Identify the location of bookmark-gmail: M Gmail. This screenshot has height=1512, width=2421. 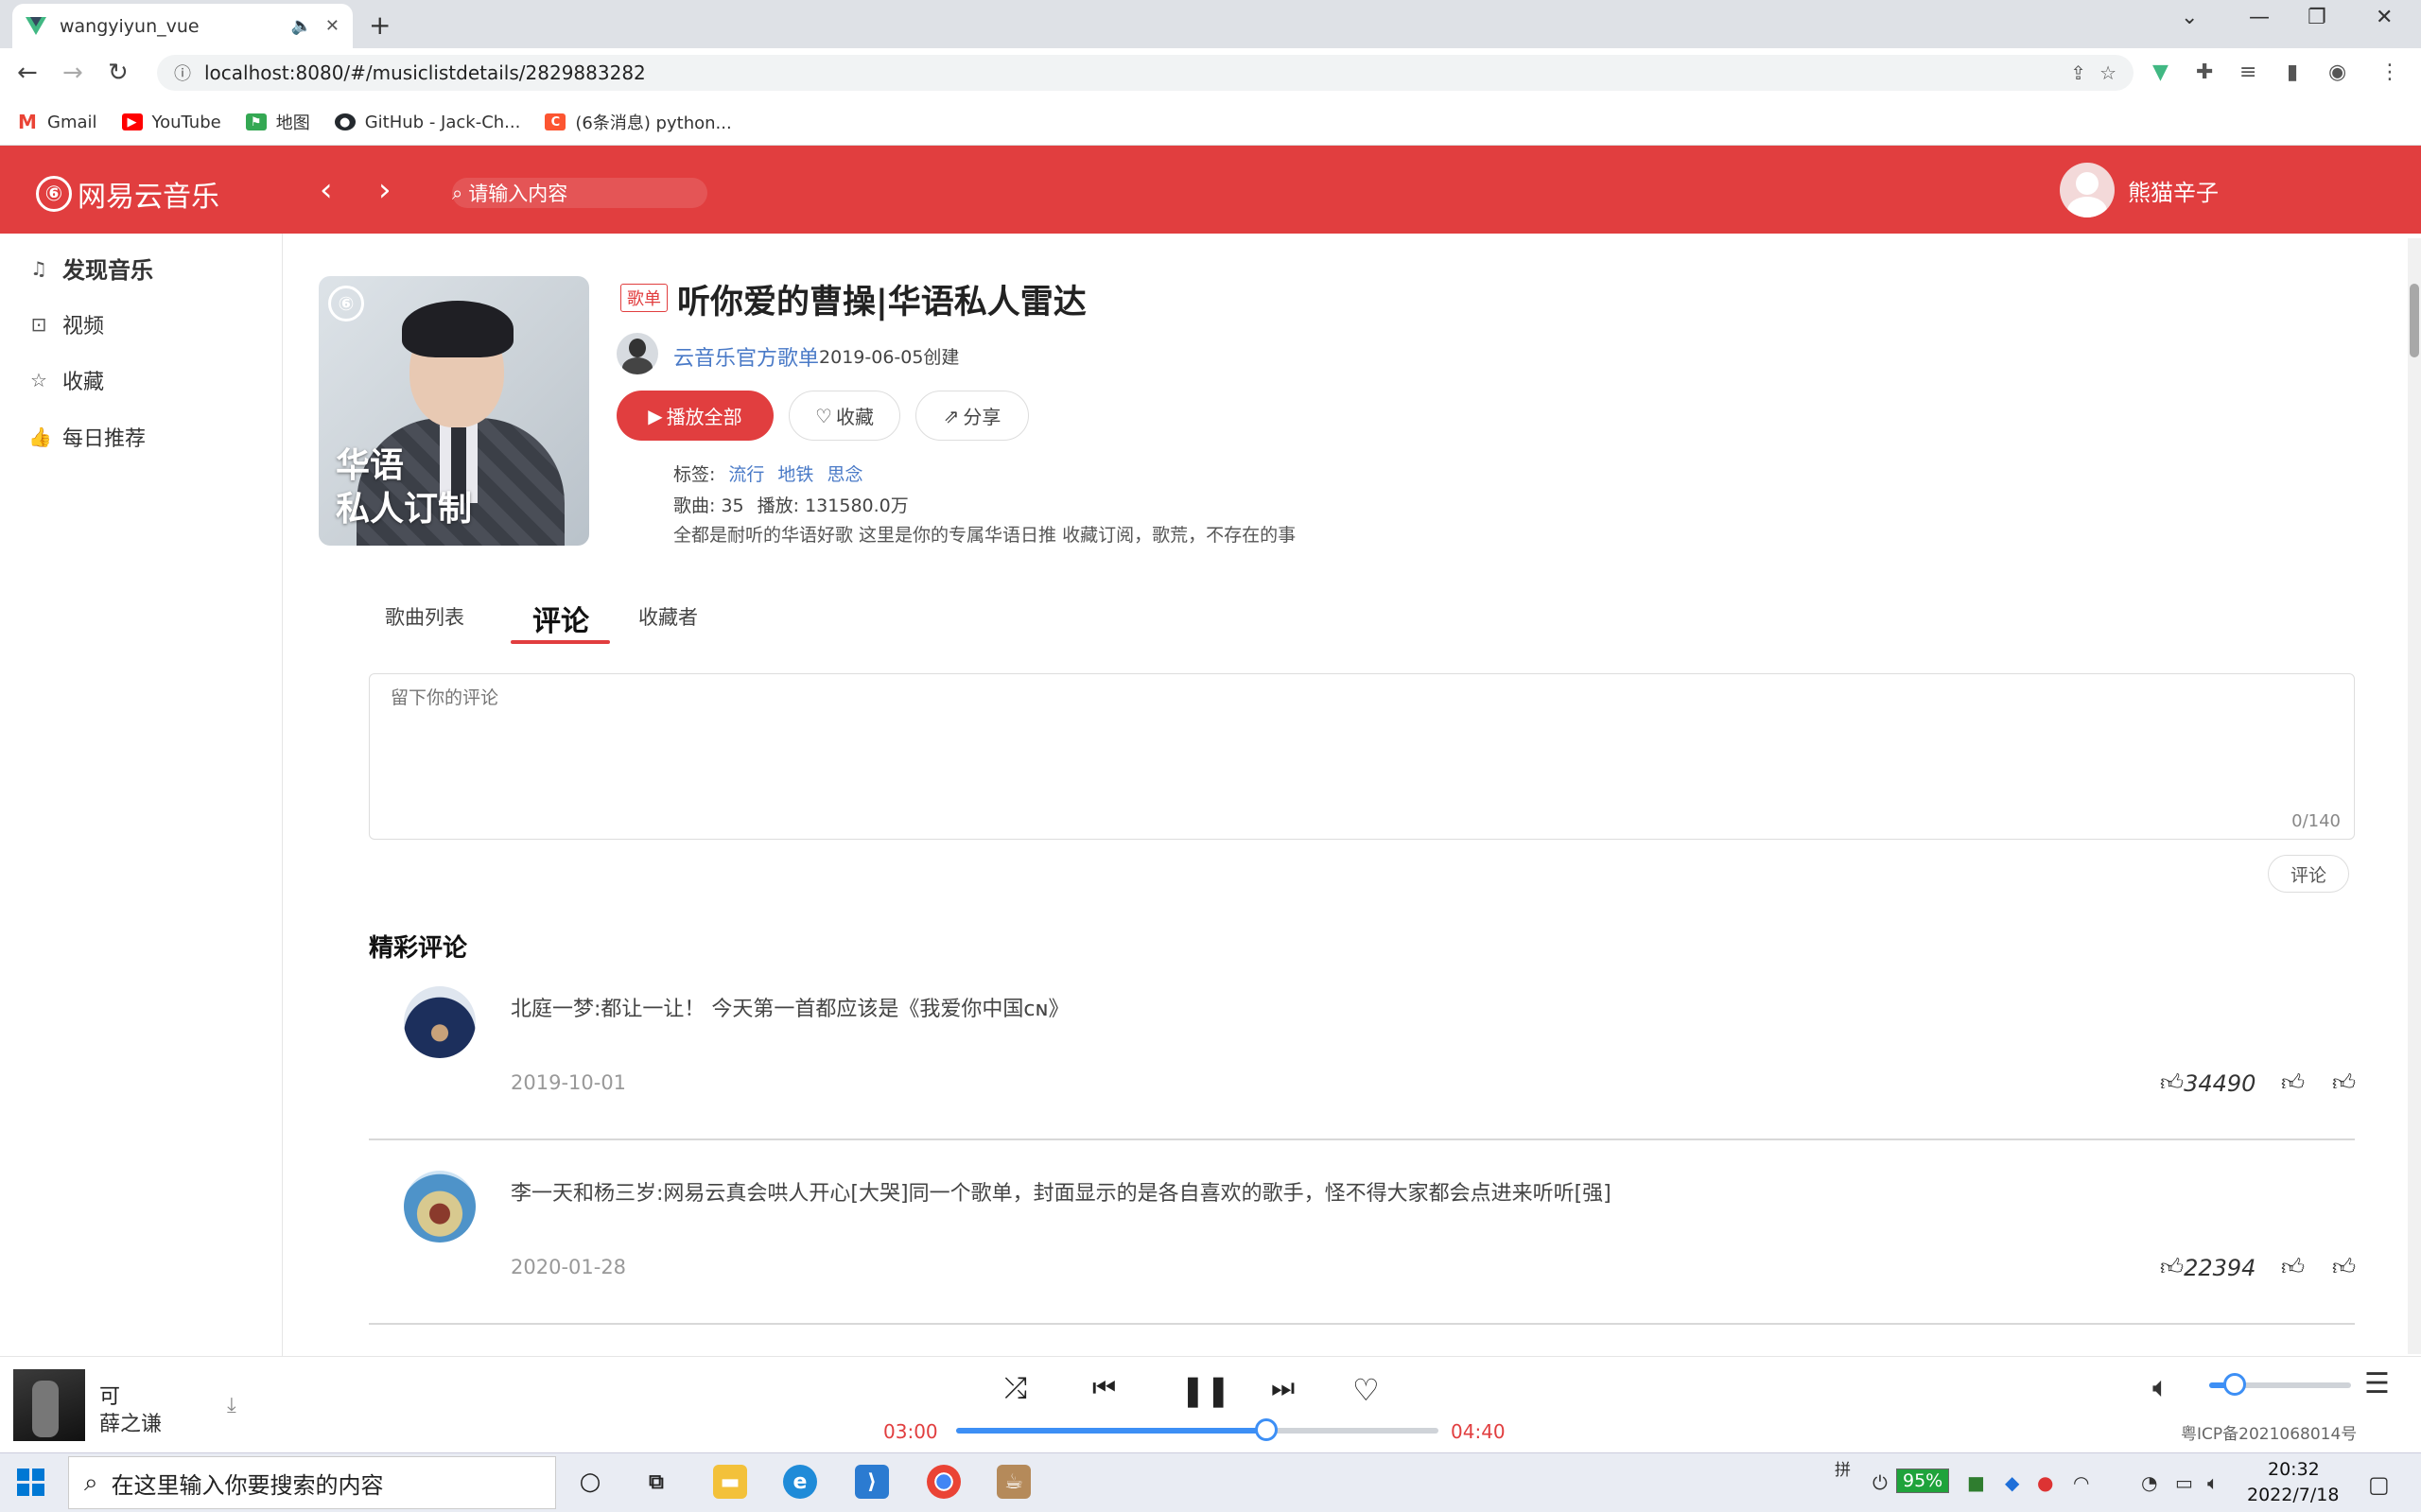
(56, 122).